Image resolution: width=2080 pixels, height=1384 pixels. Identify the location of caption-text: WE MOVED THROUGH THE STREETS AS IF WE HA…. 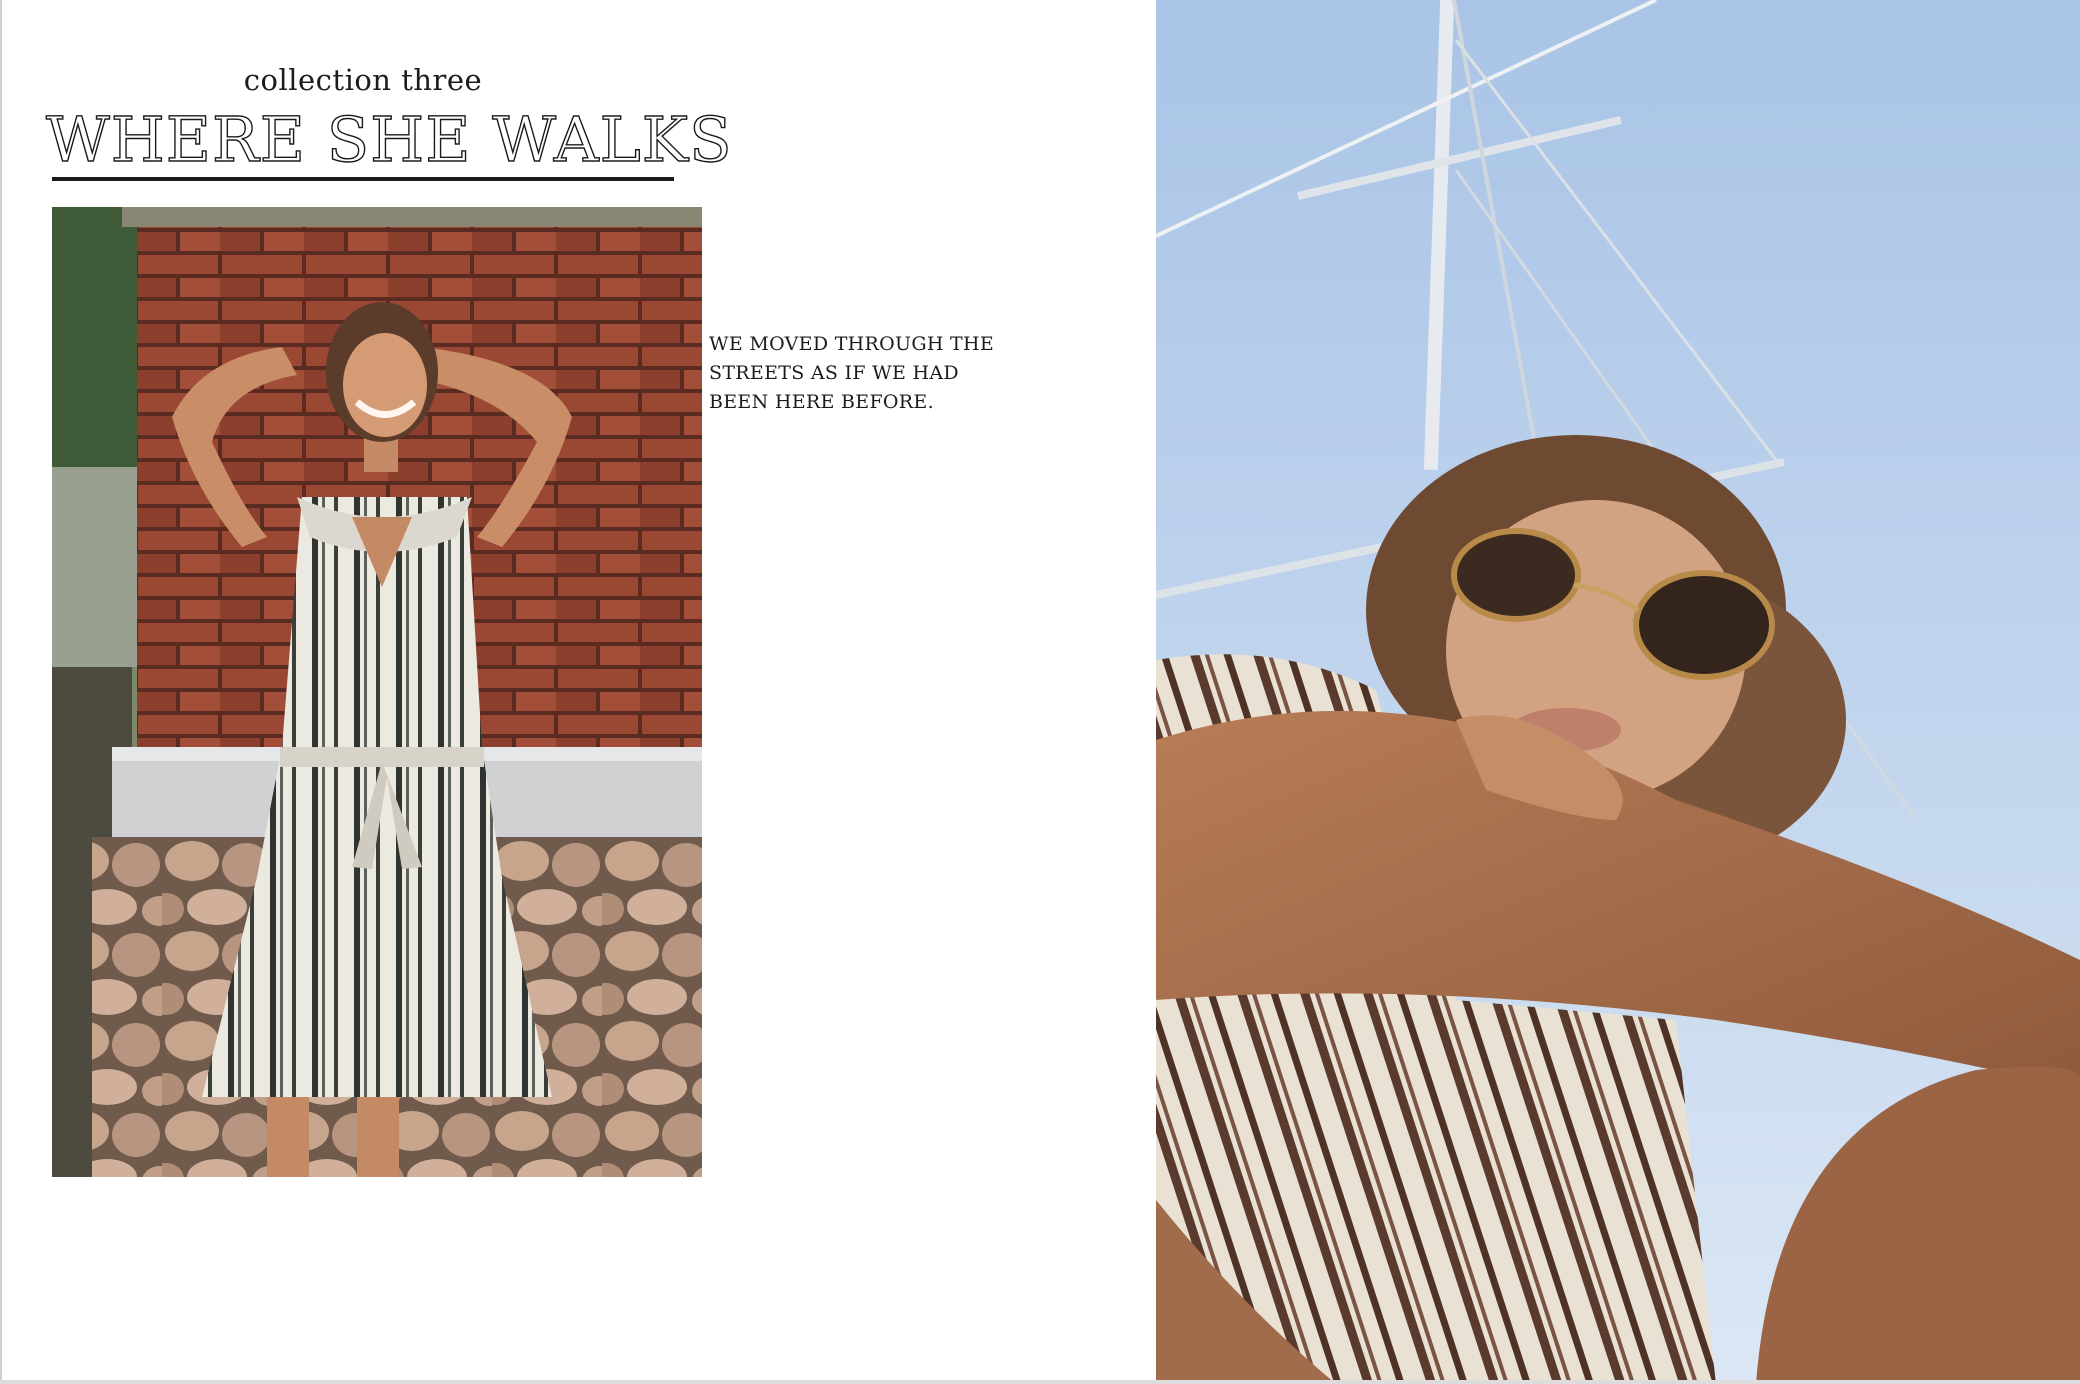
(869, 373).